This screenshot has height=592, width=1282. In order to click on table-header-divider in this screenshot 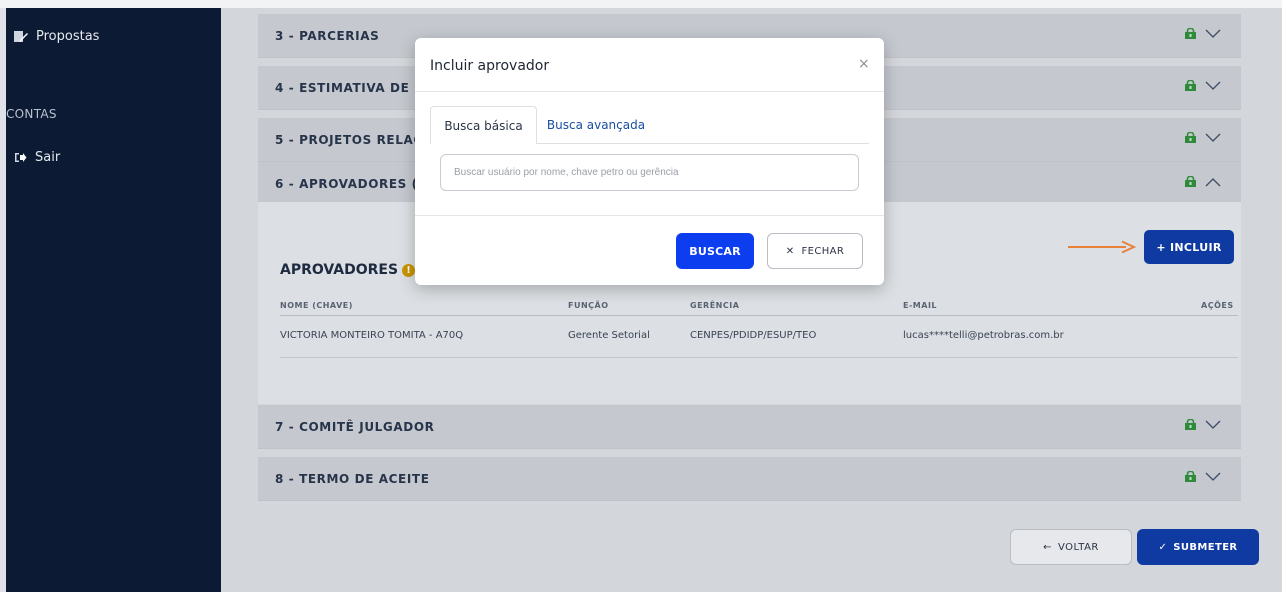, I will do `click(759, 315)`.